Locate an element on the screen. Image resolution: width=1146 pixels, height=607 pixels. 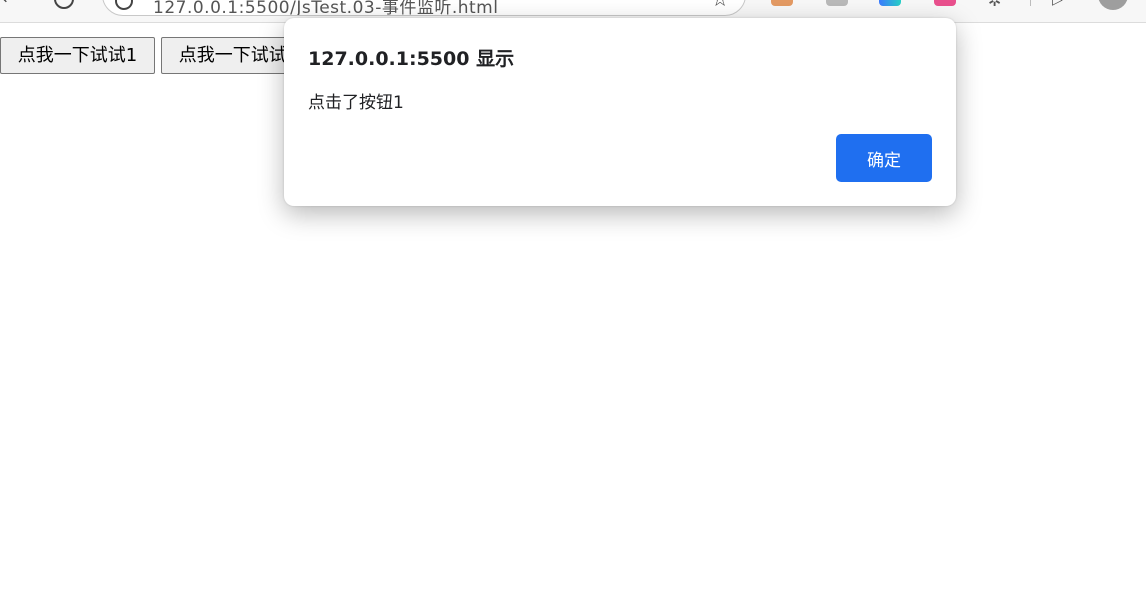
dialog-title: 127.0.0.1:5500 显示 is located at coordinates (411, 59).